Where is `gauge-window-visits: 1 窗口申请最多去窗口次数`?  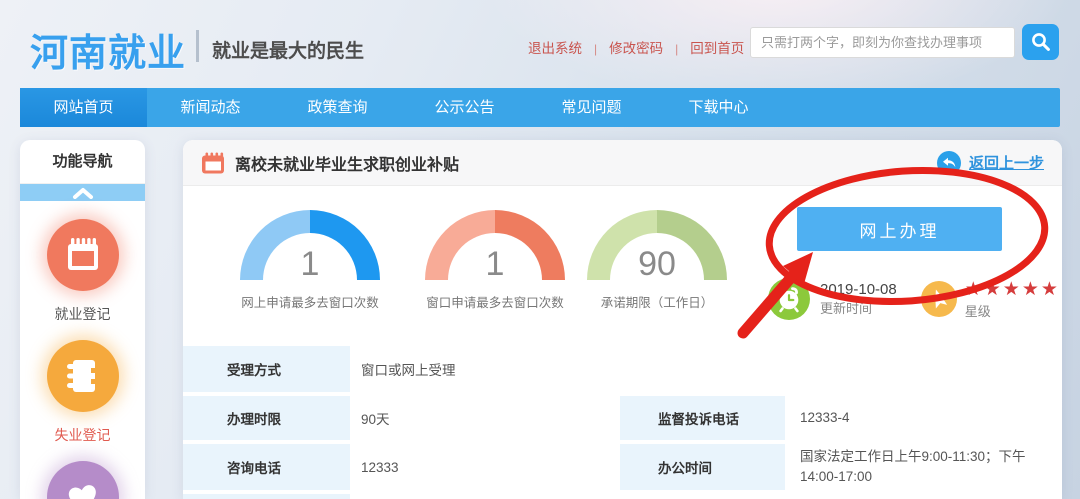
gauge-window-visits: 1 窗口申请最多去窗口次数 is located at coordinates (495, 260).